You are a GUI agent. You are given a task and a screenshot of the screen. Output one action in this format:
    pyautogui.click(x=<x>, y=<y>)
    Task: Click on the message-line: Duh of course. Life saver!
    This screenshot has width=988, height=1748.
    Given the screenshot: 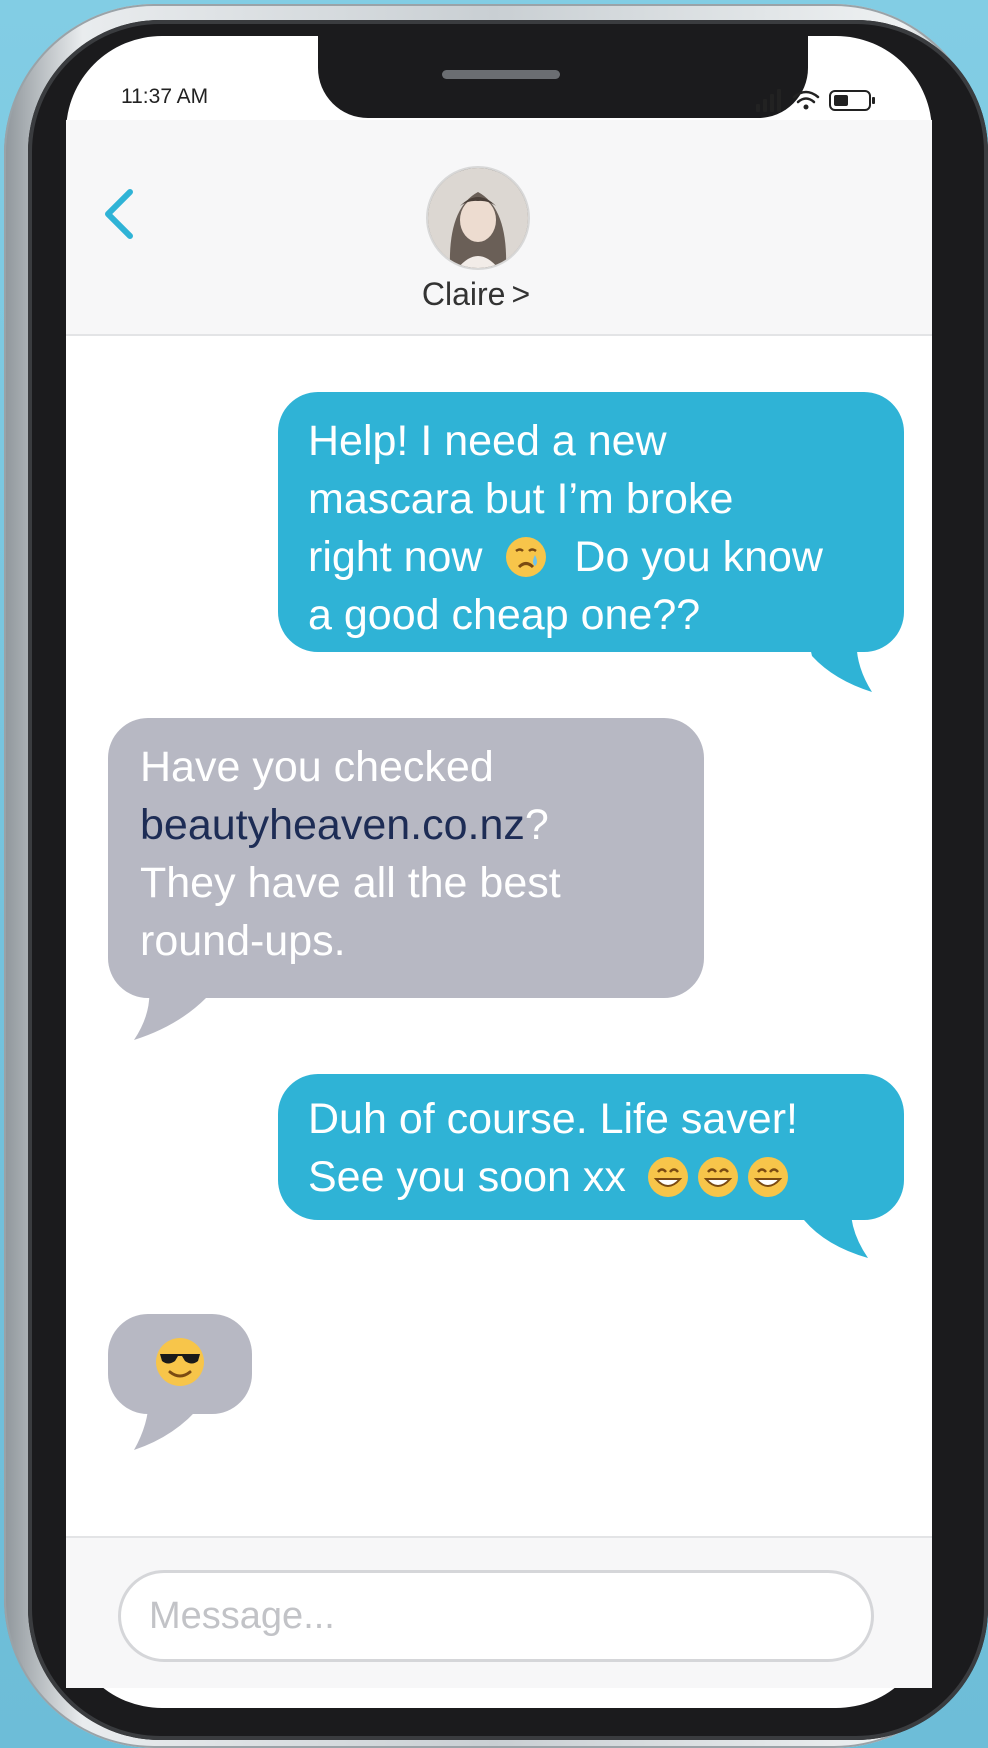 What is the action you would take?
    pyautogui.click(x=553, y=1119)
    